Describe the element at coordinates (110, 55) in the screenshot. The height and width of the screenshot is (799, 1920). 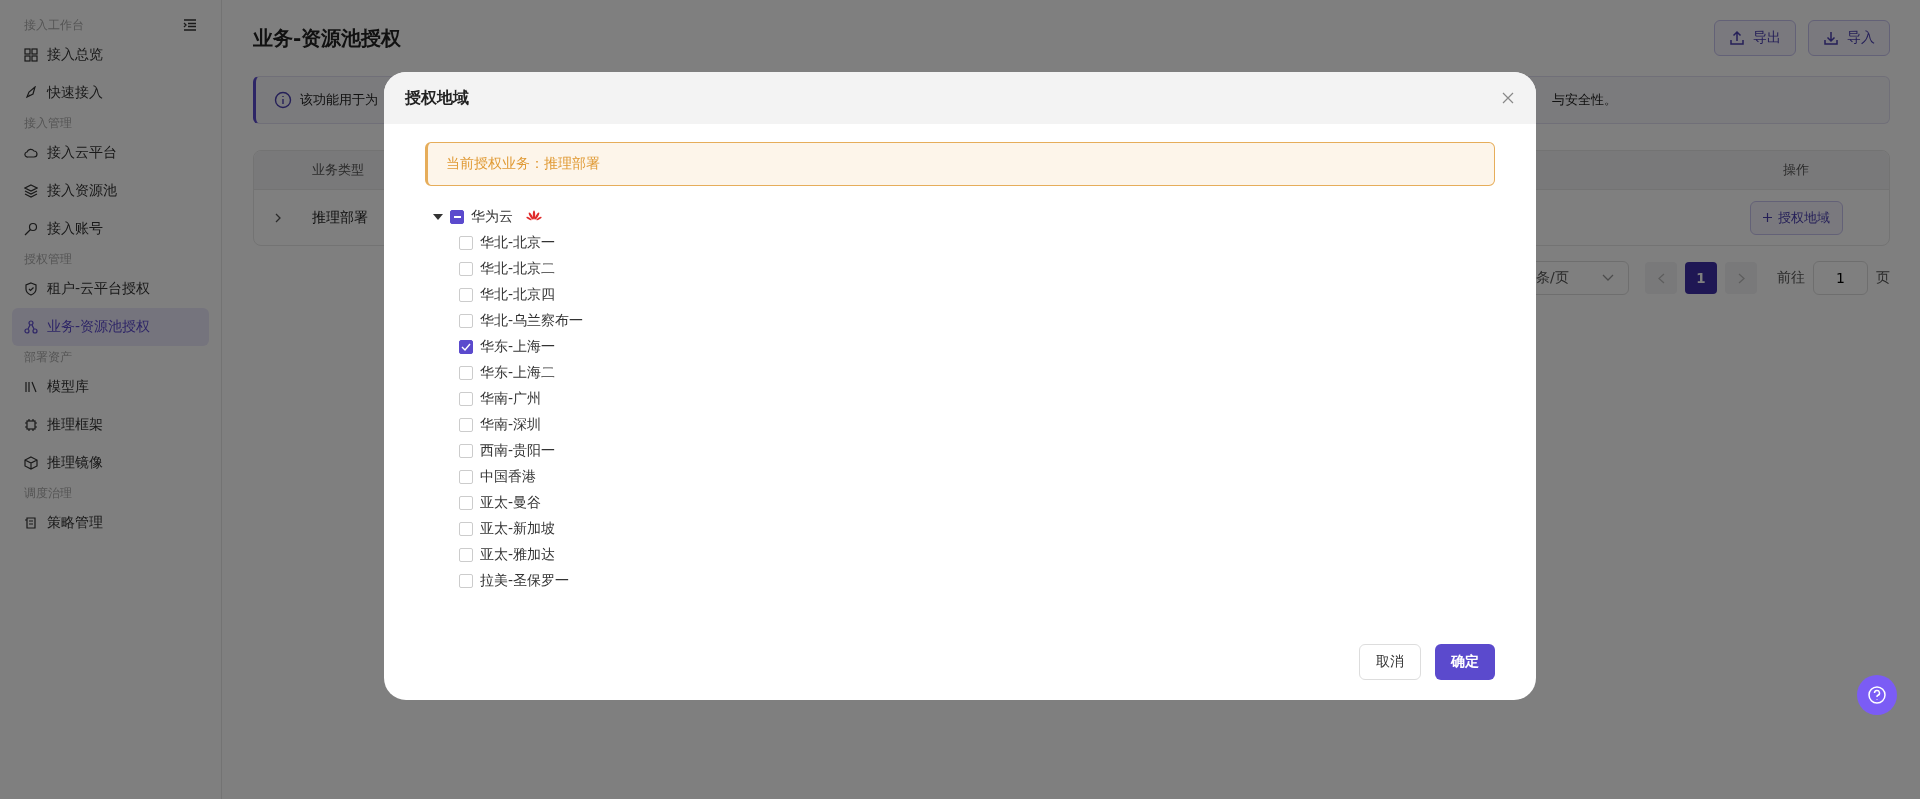
I see `sidebar-item: 接入总览` at that location.